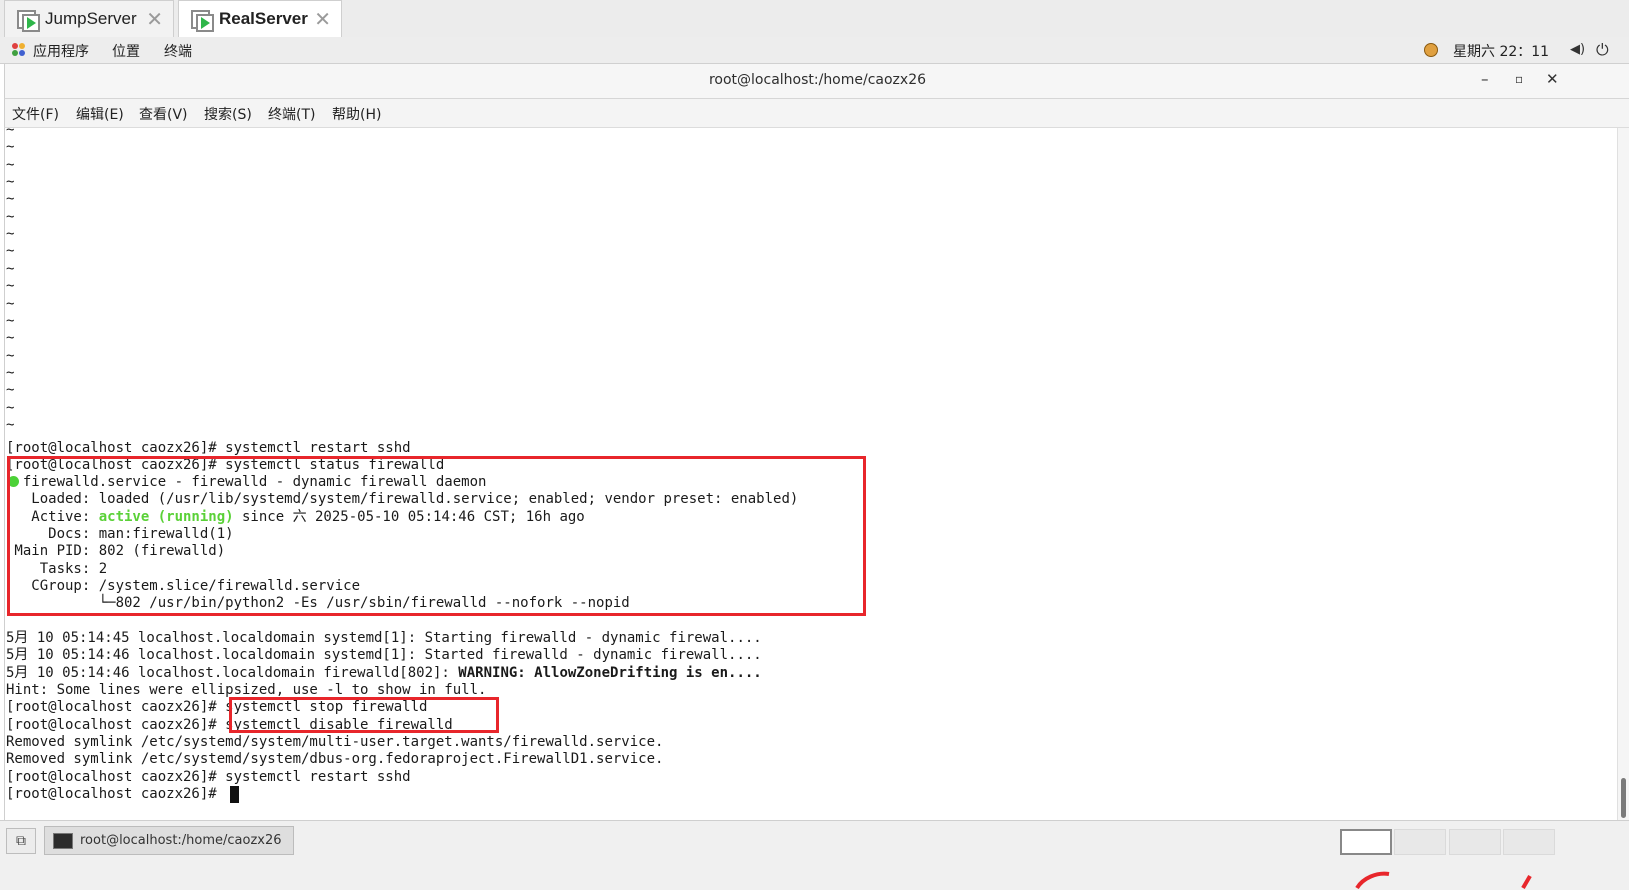  What do you see at coordinates (1501, 51) in the screenshot?
I see `clock: 星期六 22：11` at bounding box center [1501, 51].